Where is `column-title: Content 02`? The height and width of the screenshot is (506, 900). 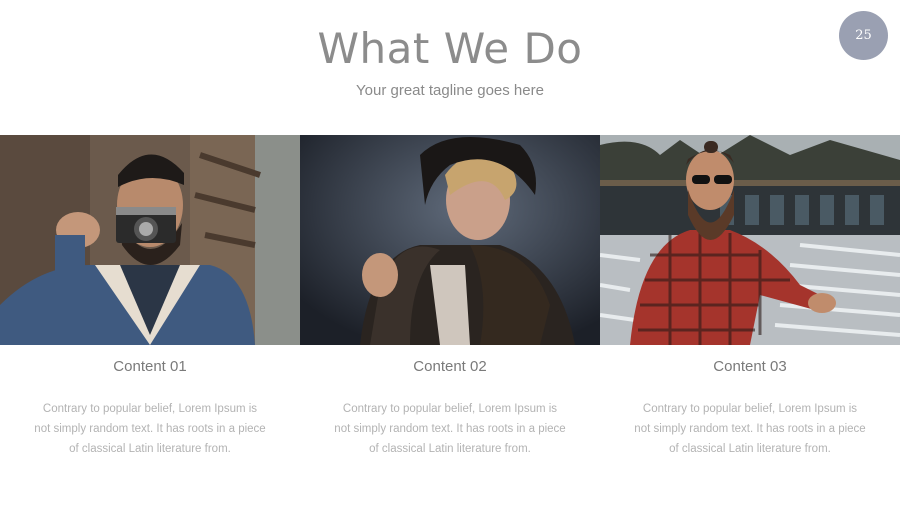 column-title: Content 02 is located at coordinates (450, 366).